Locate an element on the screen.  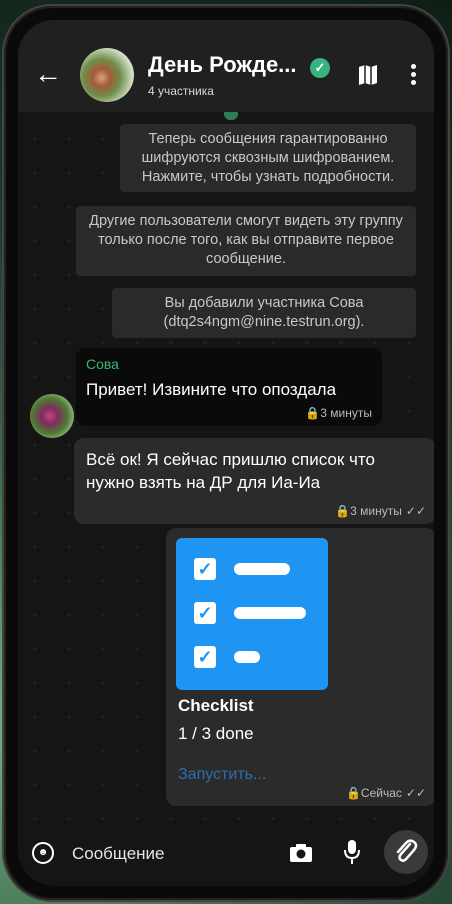
message-time: 🔒3 минуты ✓✓ is located at coordinates (380, 511).